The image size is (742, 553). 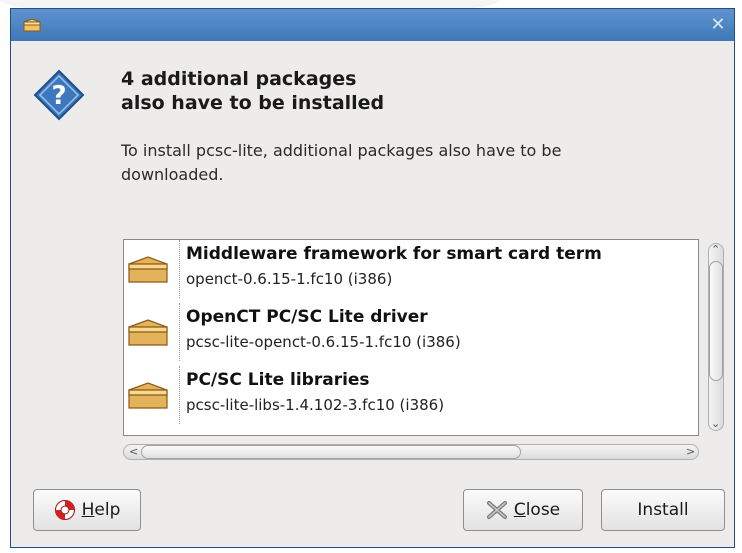 I want to click on package-summary: PC/SC Lite libraries, so click(x=278, y=380).